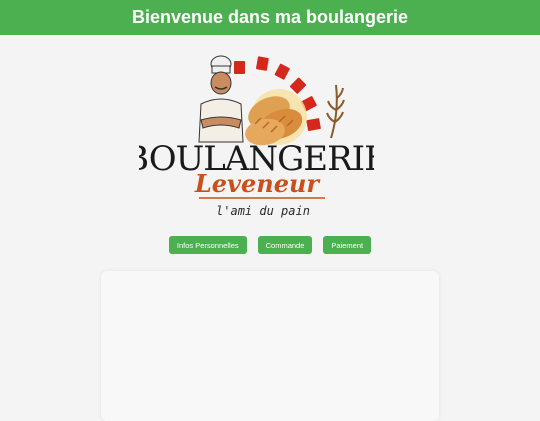 The width and height of the screenshot is (540, 421). What do you see at coordinates (207, 245) in the screenshot?
I see `nav-button-infos: Infos Personnelles` at bounding box center [207, 245].